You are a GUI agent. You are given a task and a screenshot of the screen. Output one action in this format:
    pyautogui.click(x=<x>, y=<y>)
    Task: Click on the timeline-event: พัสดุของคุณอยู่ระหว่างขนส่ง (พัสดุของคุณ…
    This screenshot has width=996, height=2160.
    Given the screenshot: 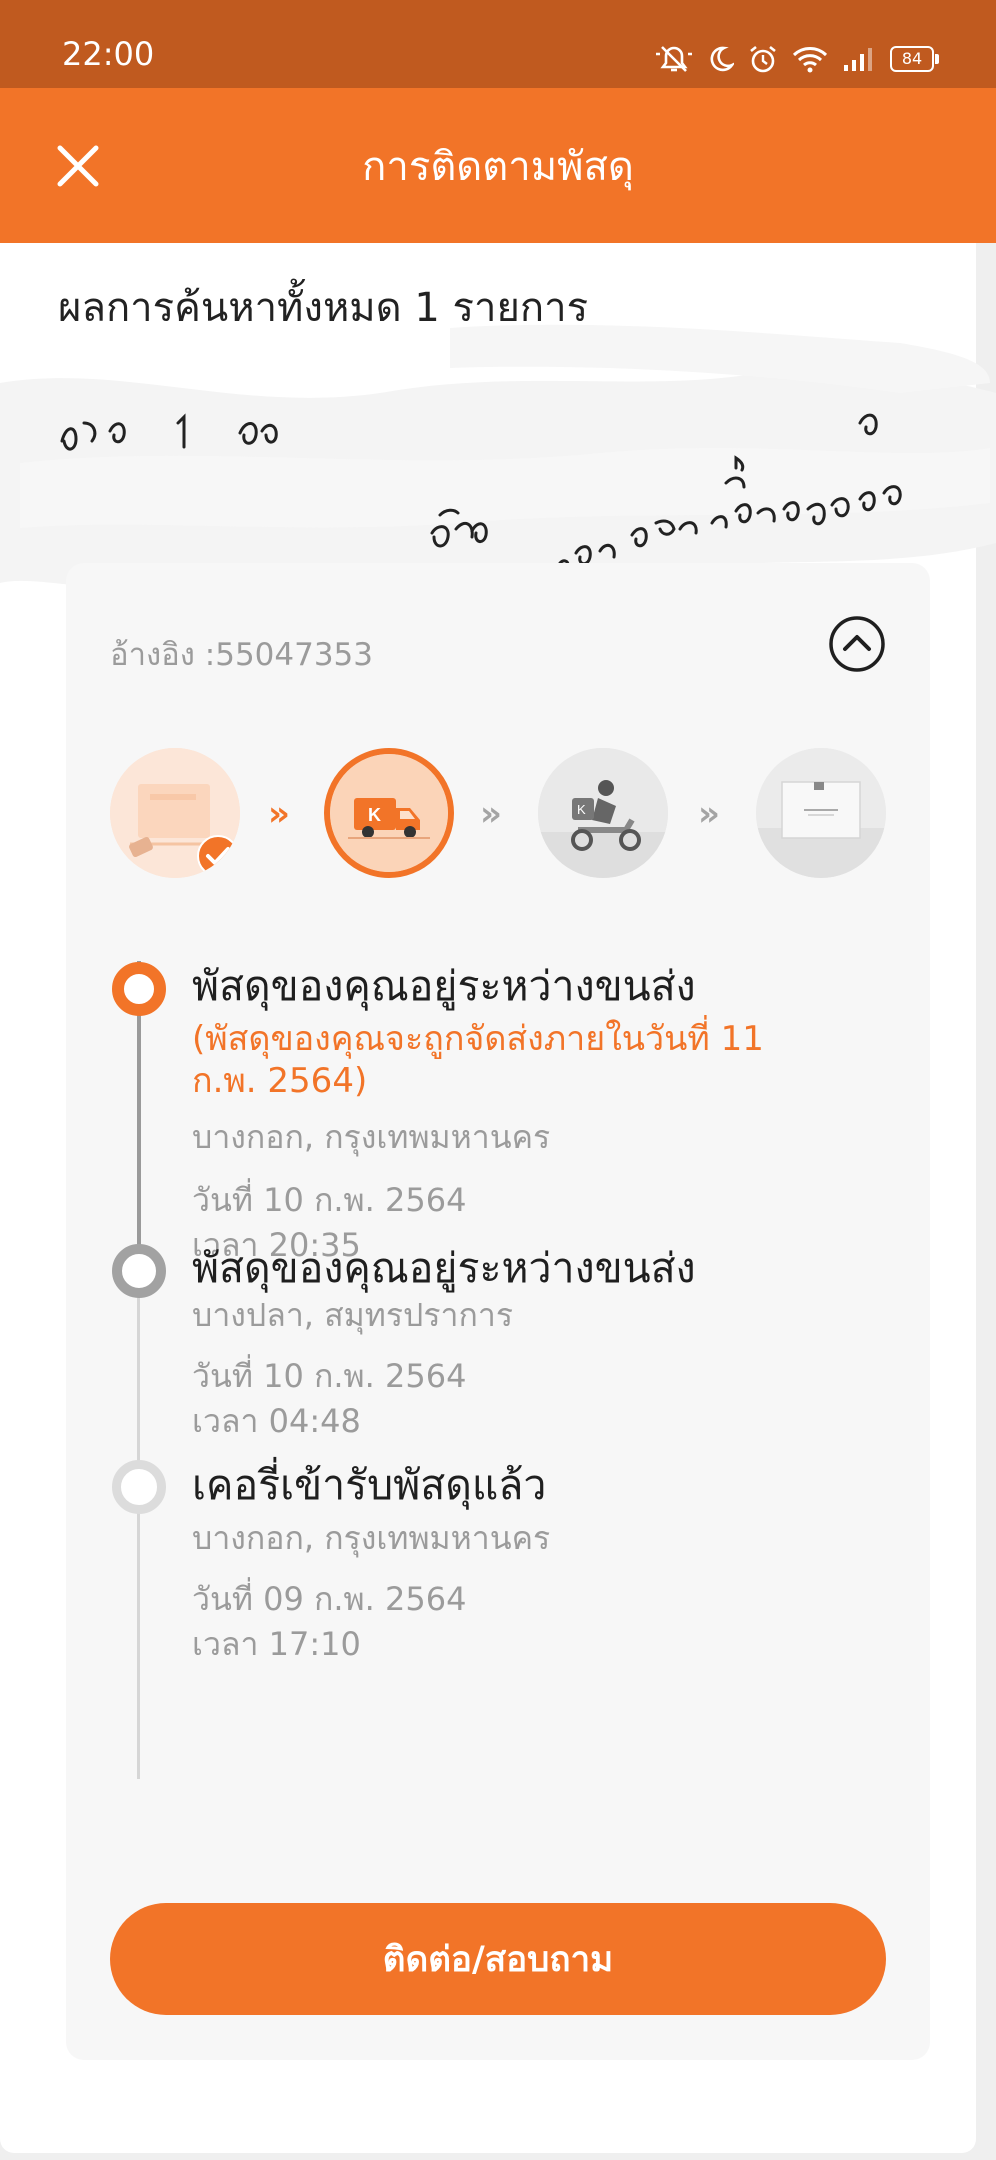 What is the action you would take?
    pyautogui.click(x=557, y=1114)
    